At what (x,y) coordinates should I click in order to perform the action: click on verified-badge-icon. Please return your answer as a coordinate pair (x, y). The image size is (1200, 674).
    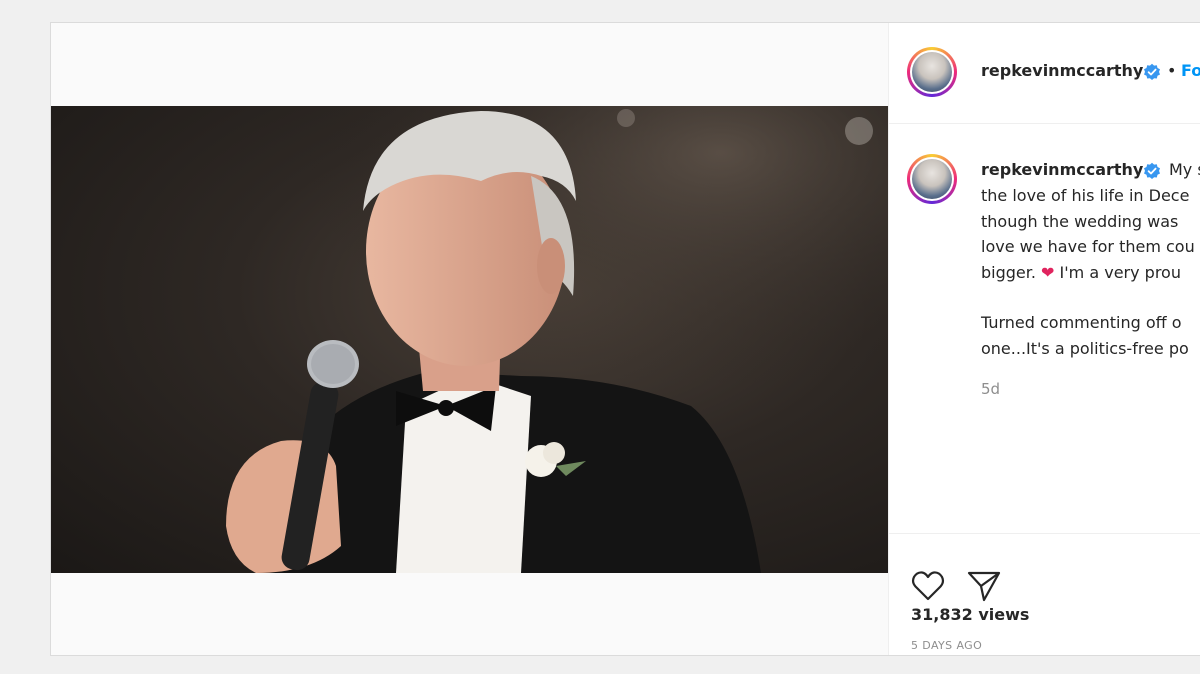
    Looking at the image, I should click on (1152, 71).